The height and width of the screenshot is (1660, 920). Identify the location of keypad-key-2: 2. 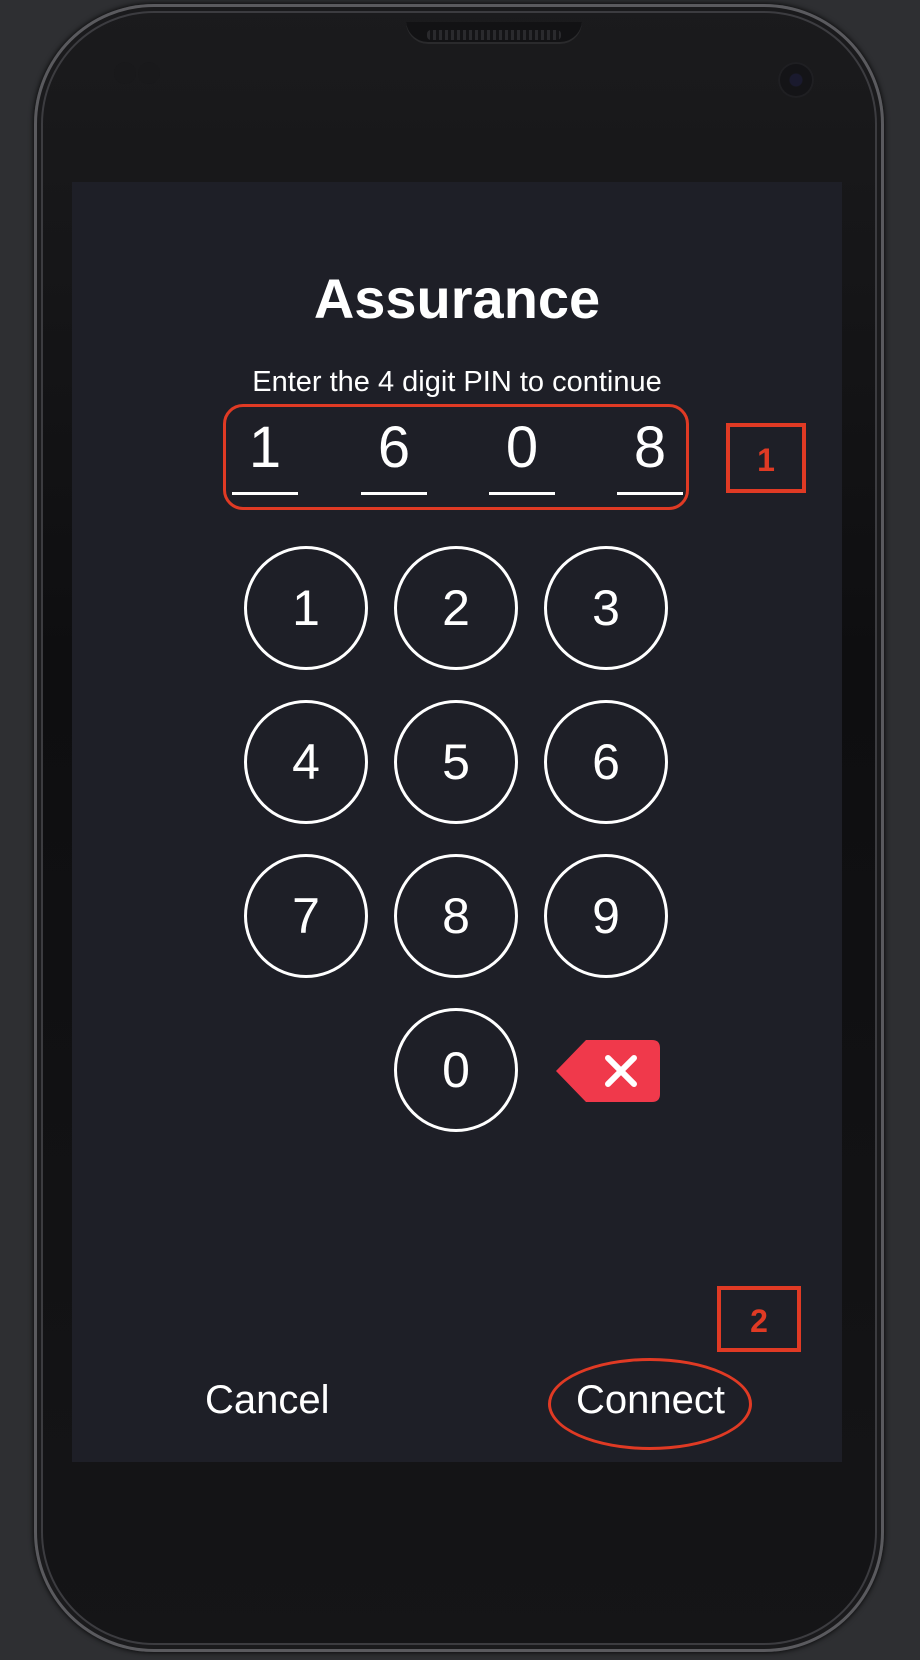
(456, 608).